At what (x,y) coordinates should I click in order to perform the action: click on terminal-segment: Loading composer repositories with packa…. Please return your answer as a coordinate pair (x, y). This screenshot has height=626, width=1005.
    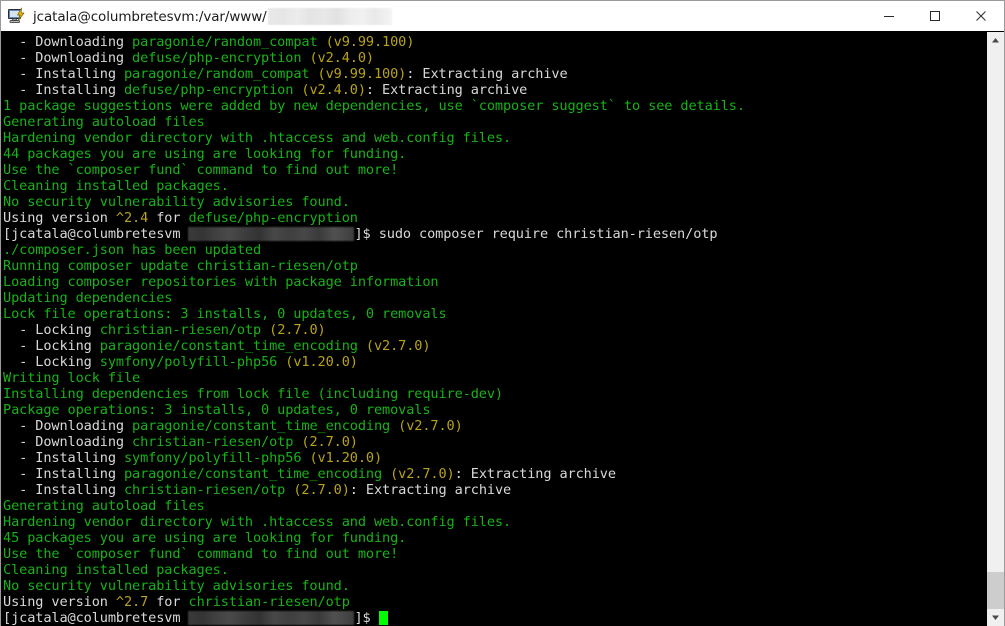
    Looking at the image, I should click on (221, 282).